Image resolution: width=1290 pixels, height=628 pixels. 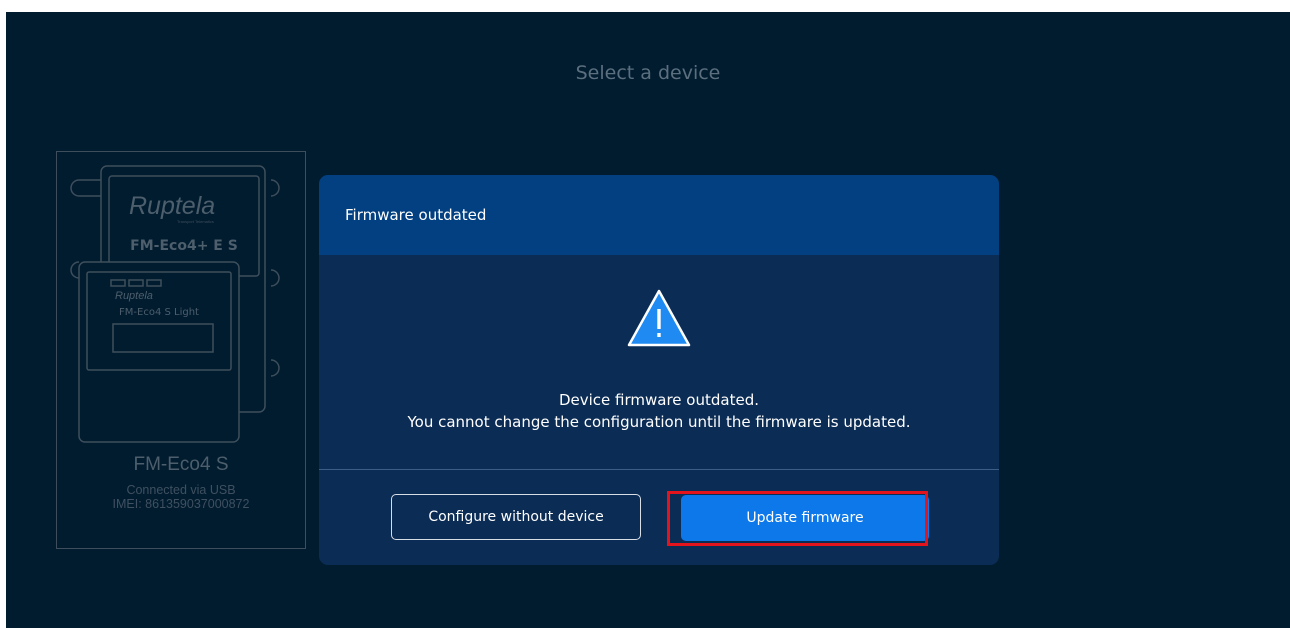 What do you see at coordinates (805, 518) in the screenshot?
I see `update-firmware-button: Update firmware` at bounding box center [805, 518].